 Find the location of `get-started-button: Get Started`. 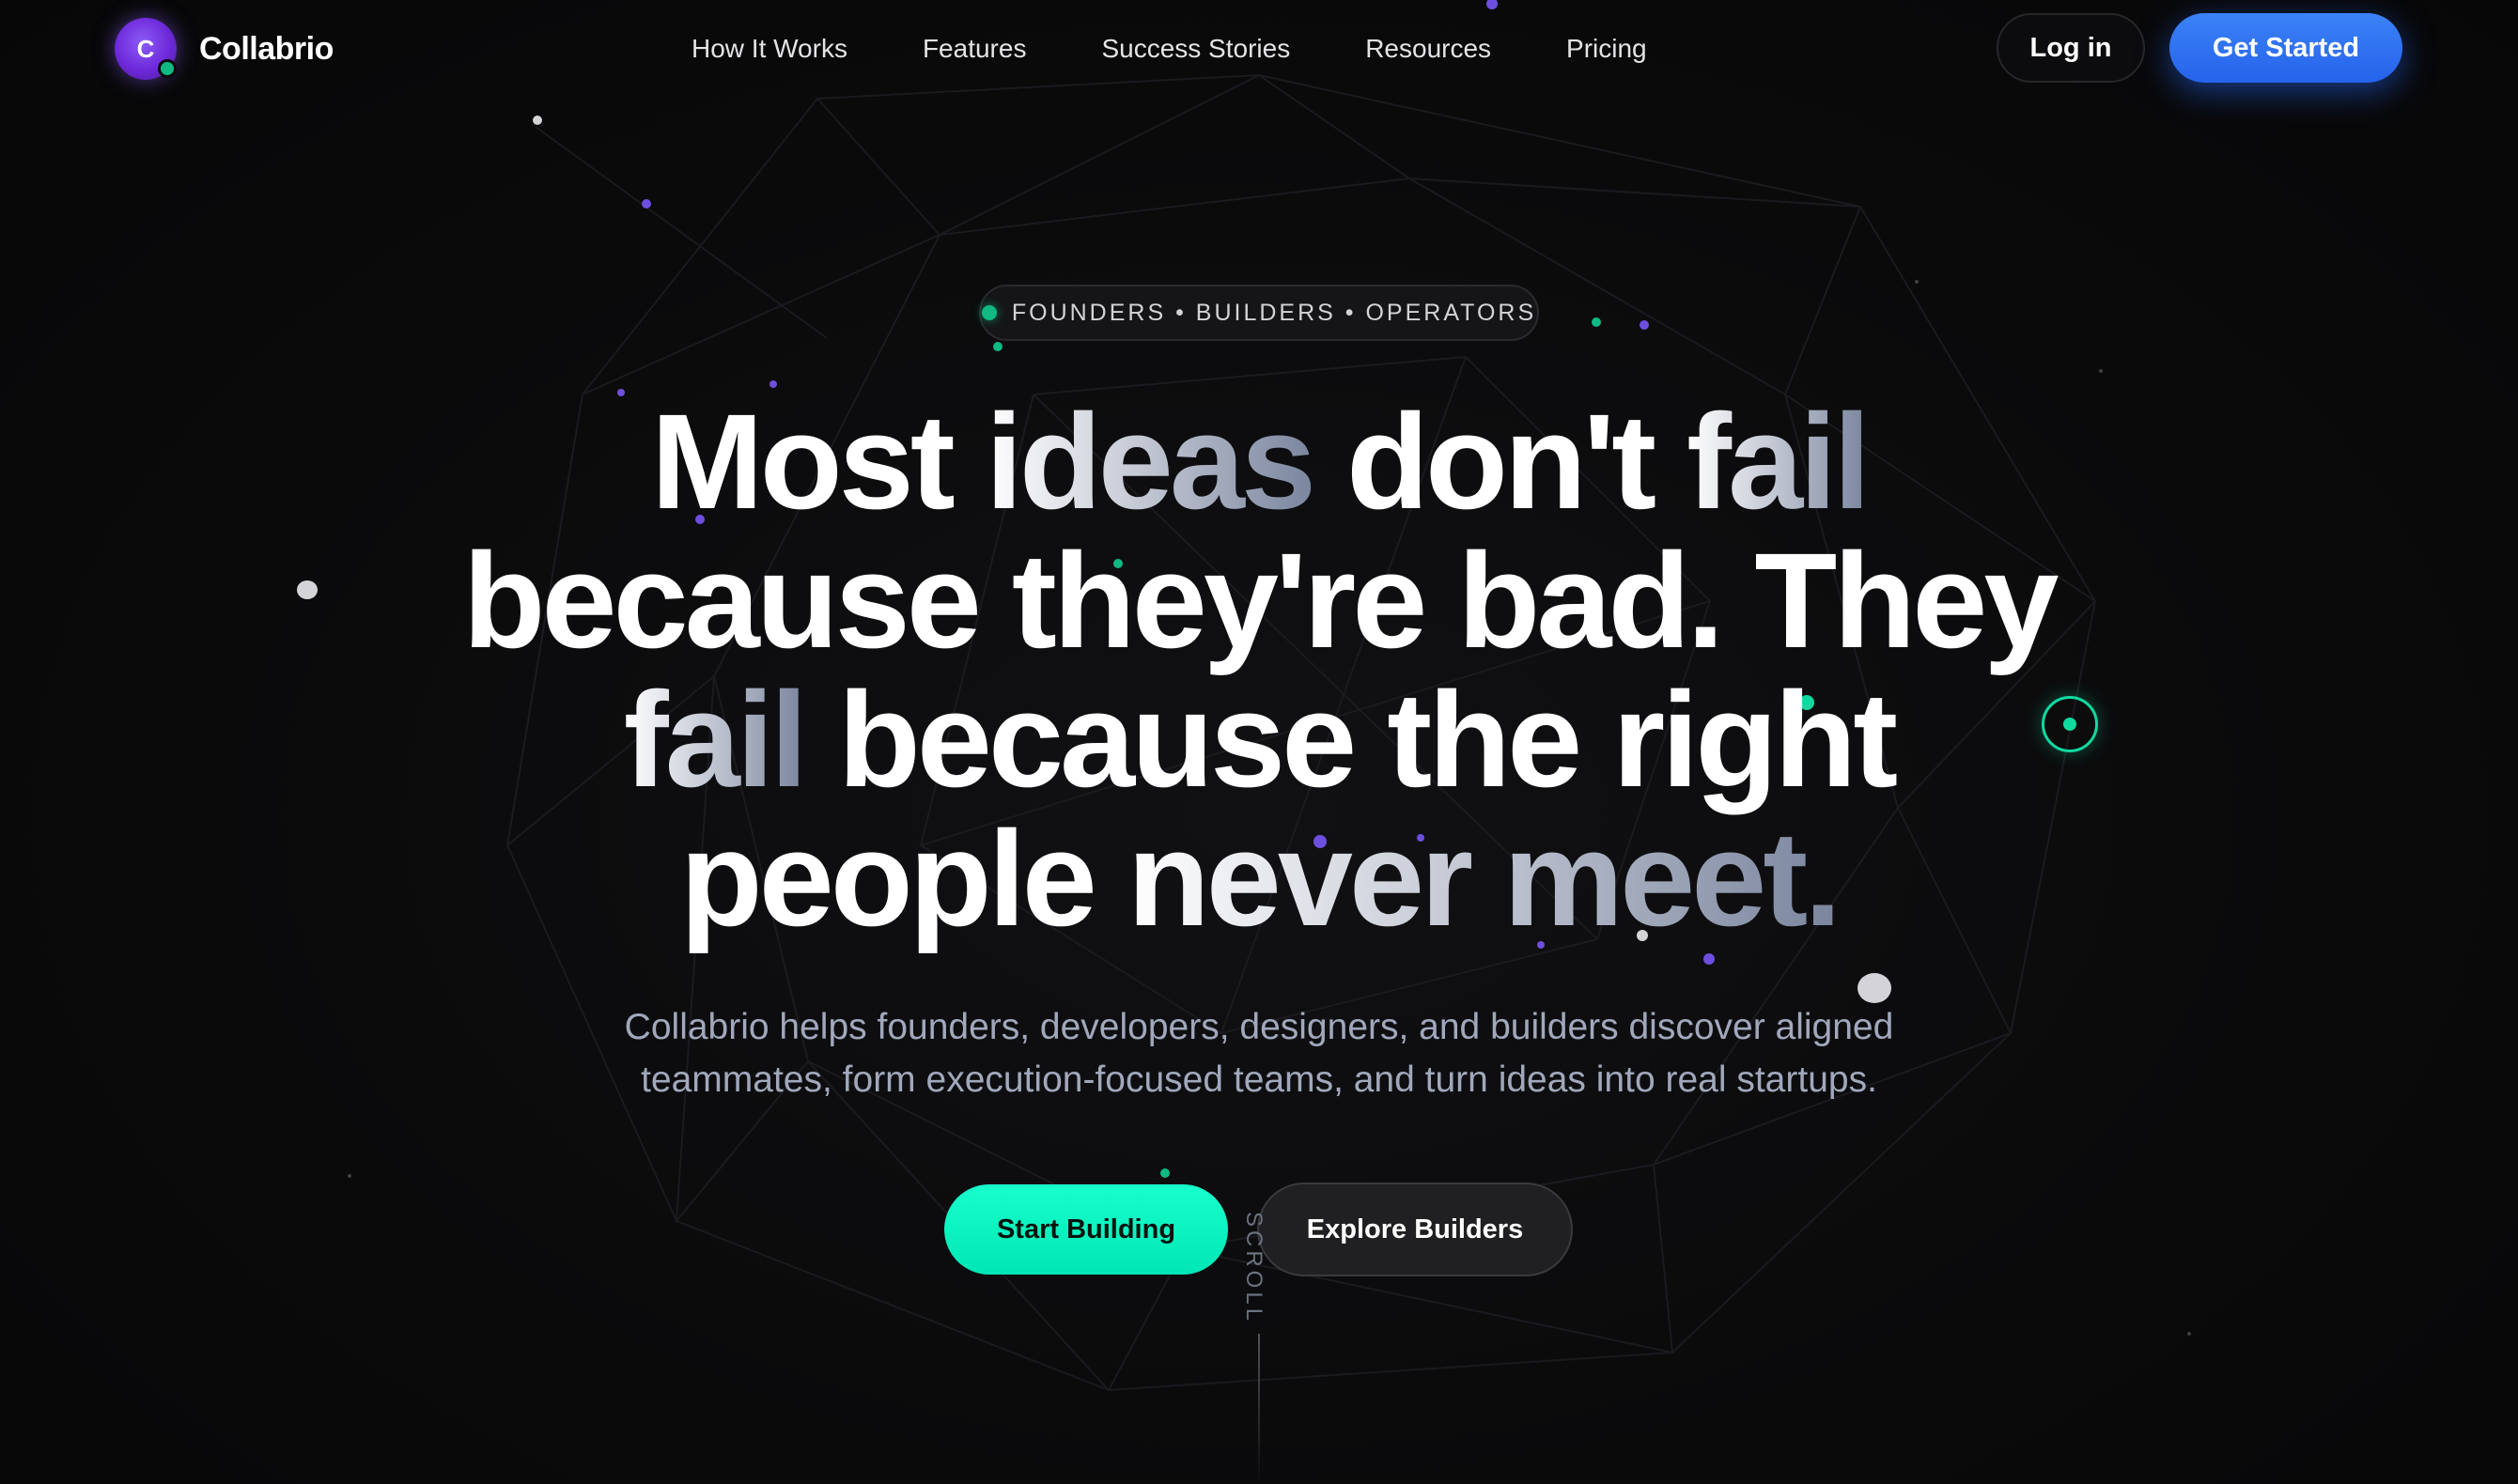

get-started-button: Get Started is located at coordinates (2285, 48).